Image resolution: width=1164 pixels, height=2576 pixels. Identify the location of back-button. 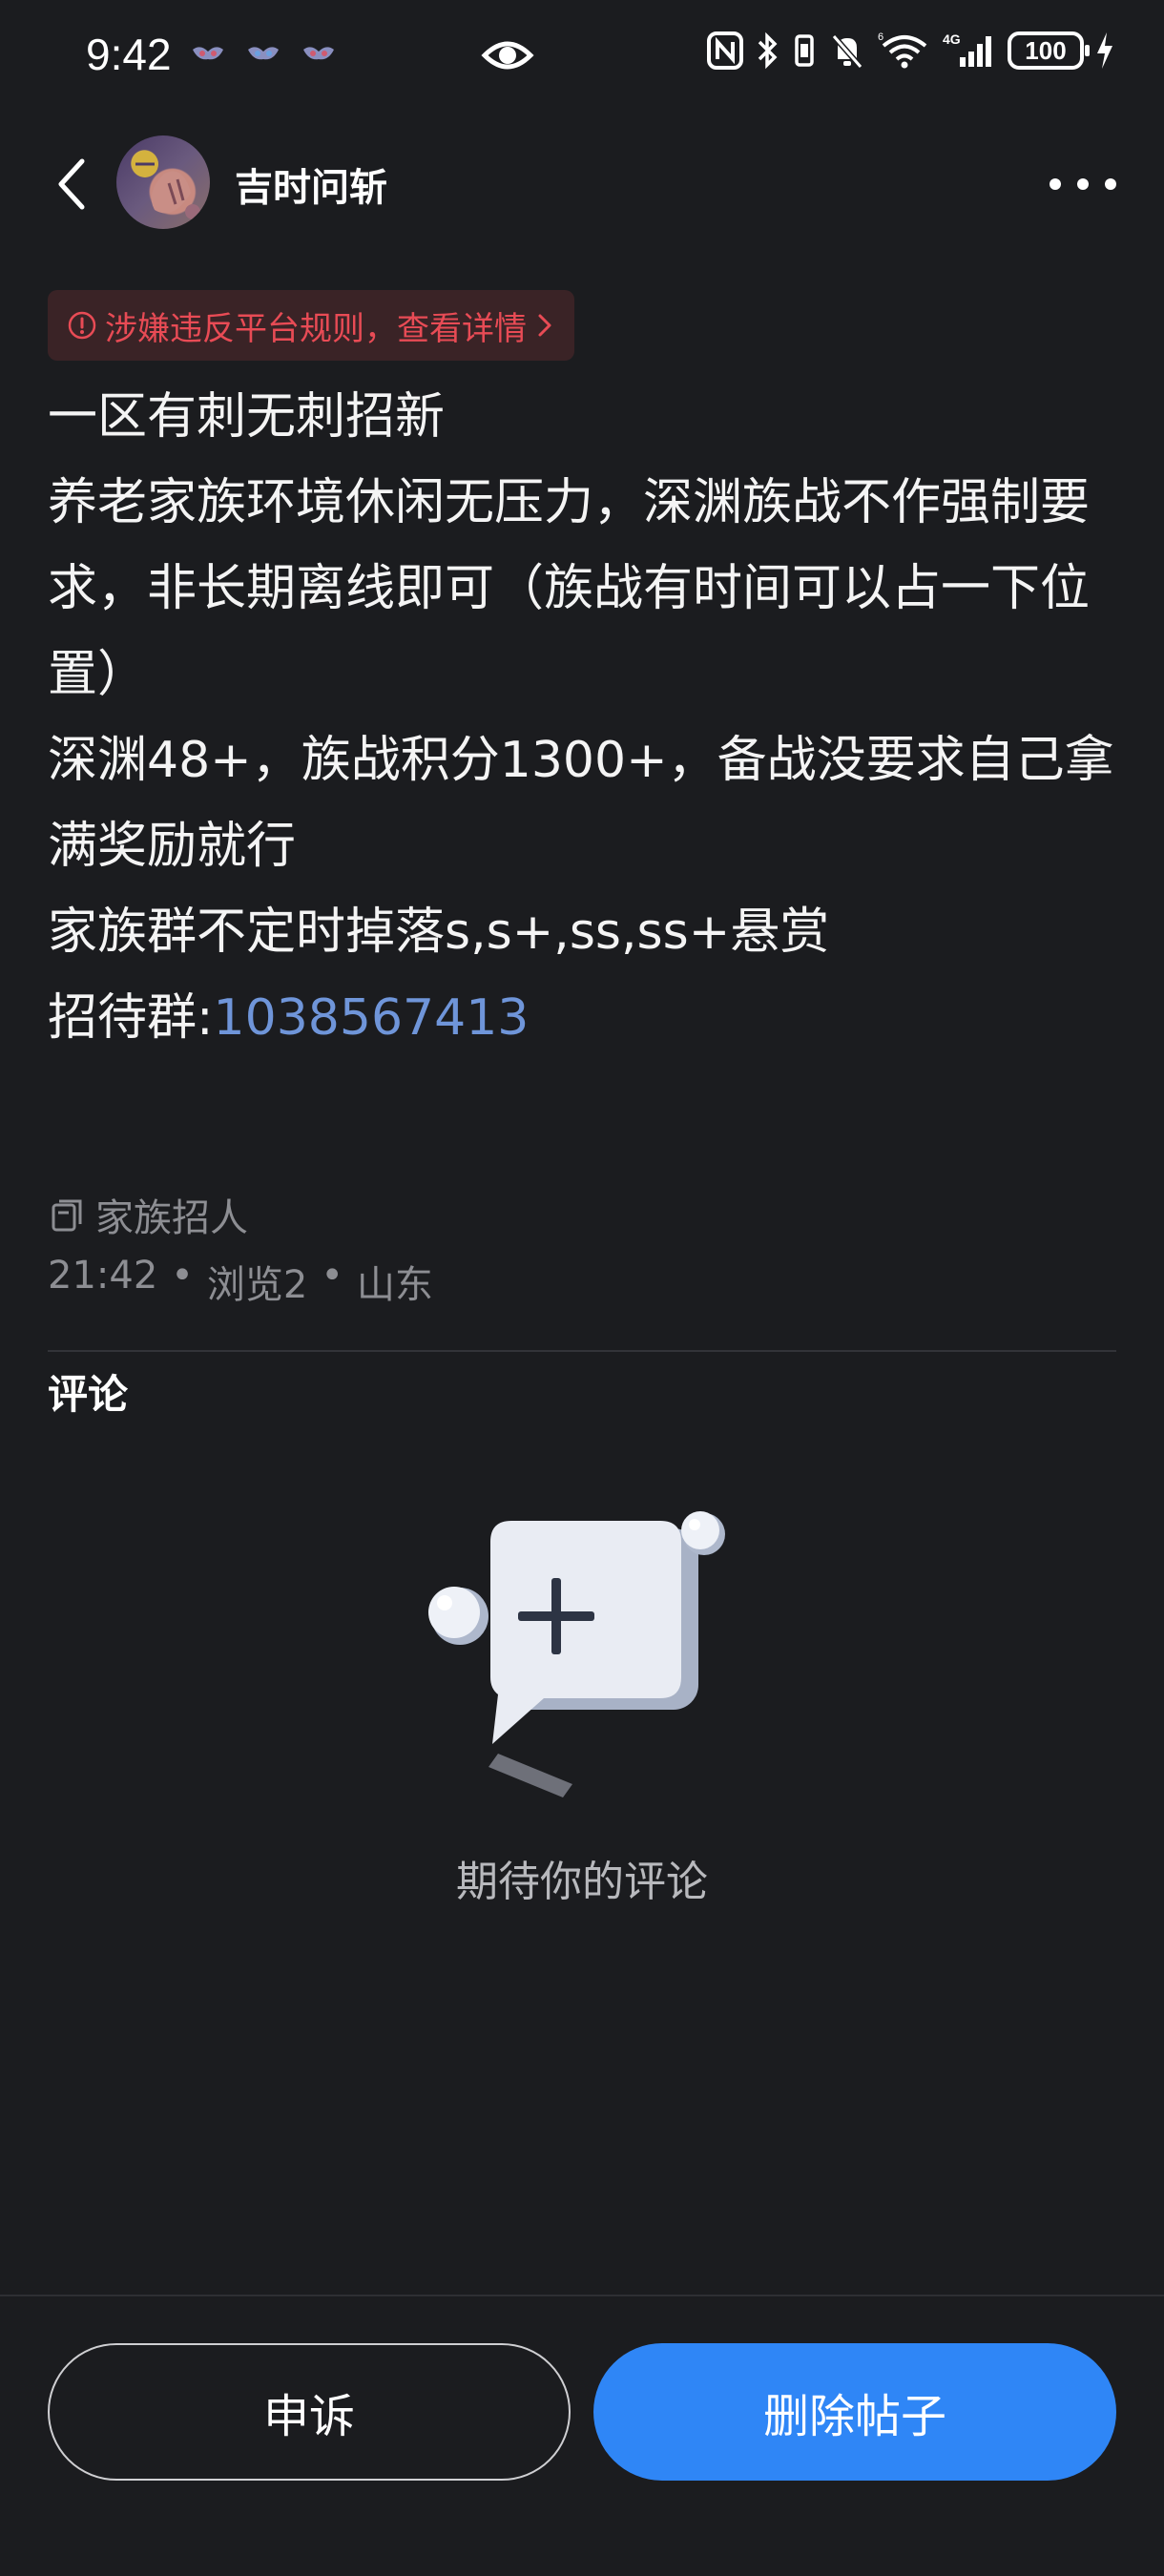
(71, 184).